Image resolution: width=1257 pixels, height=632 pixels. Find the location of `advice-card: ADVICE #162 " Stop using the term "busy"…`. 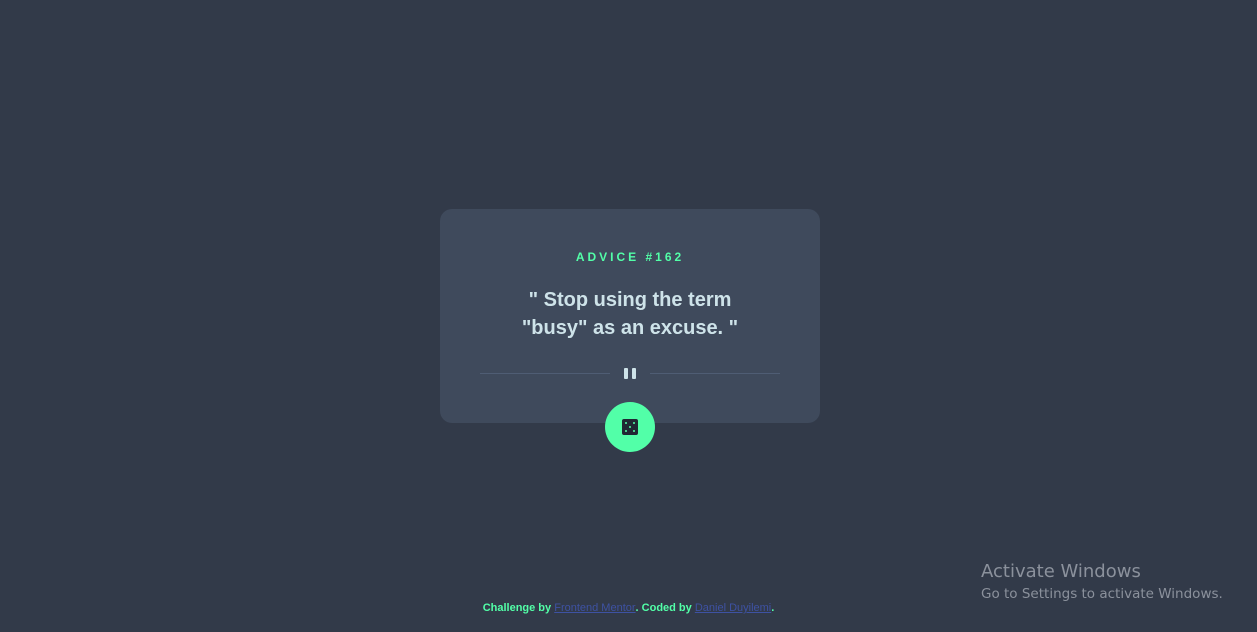

advice-card: ADVICE #162 " Stop using the term "busy"… is located at coordinates (630, 316).